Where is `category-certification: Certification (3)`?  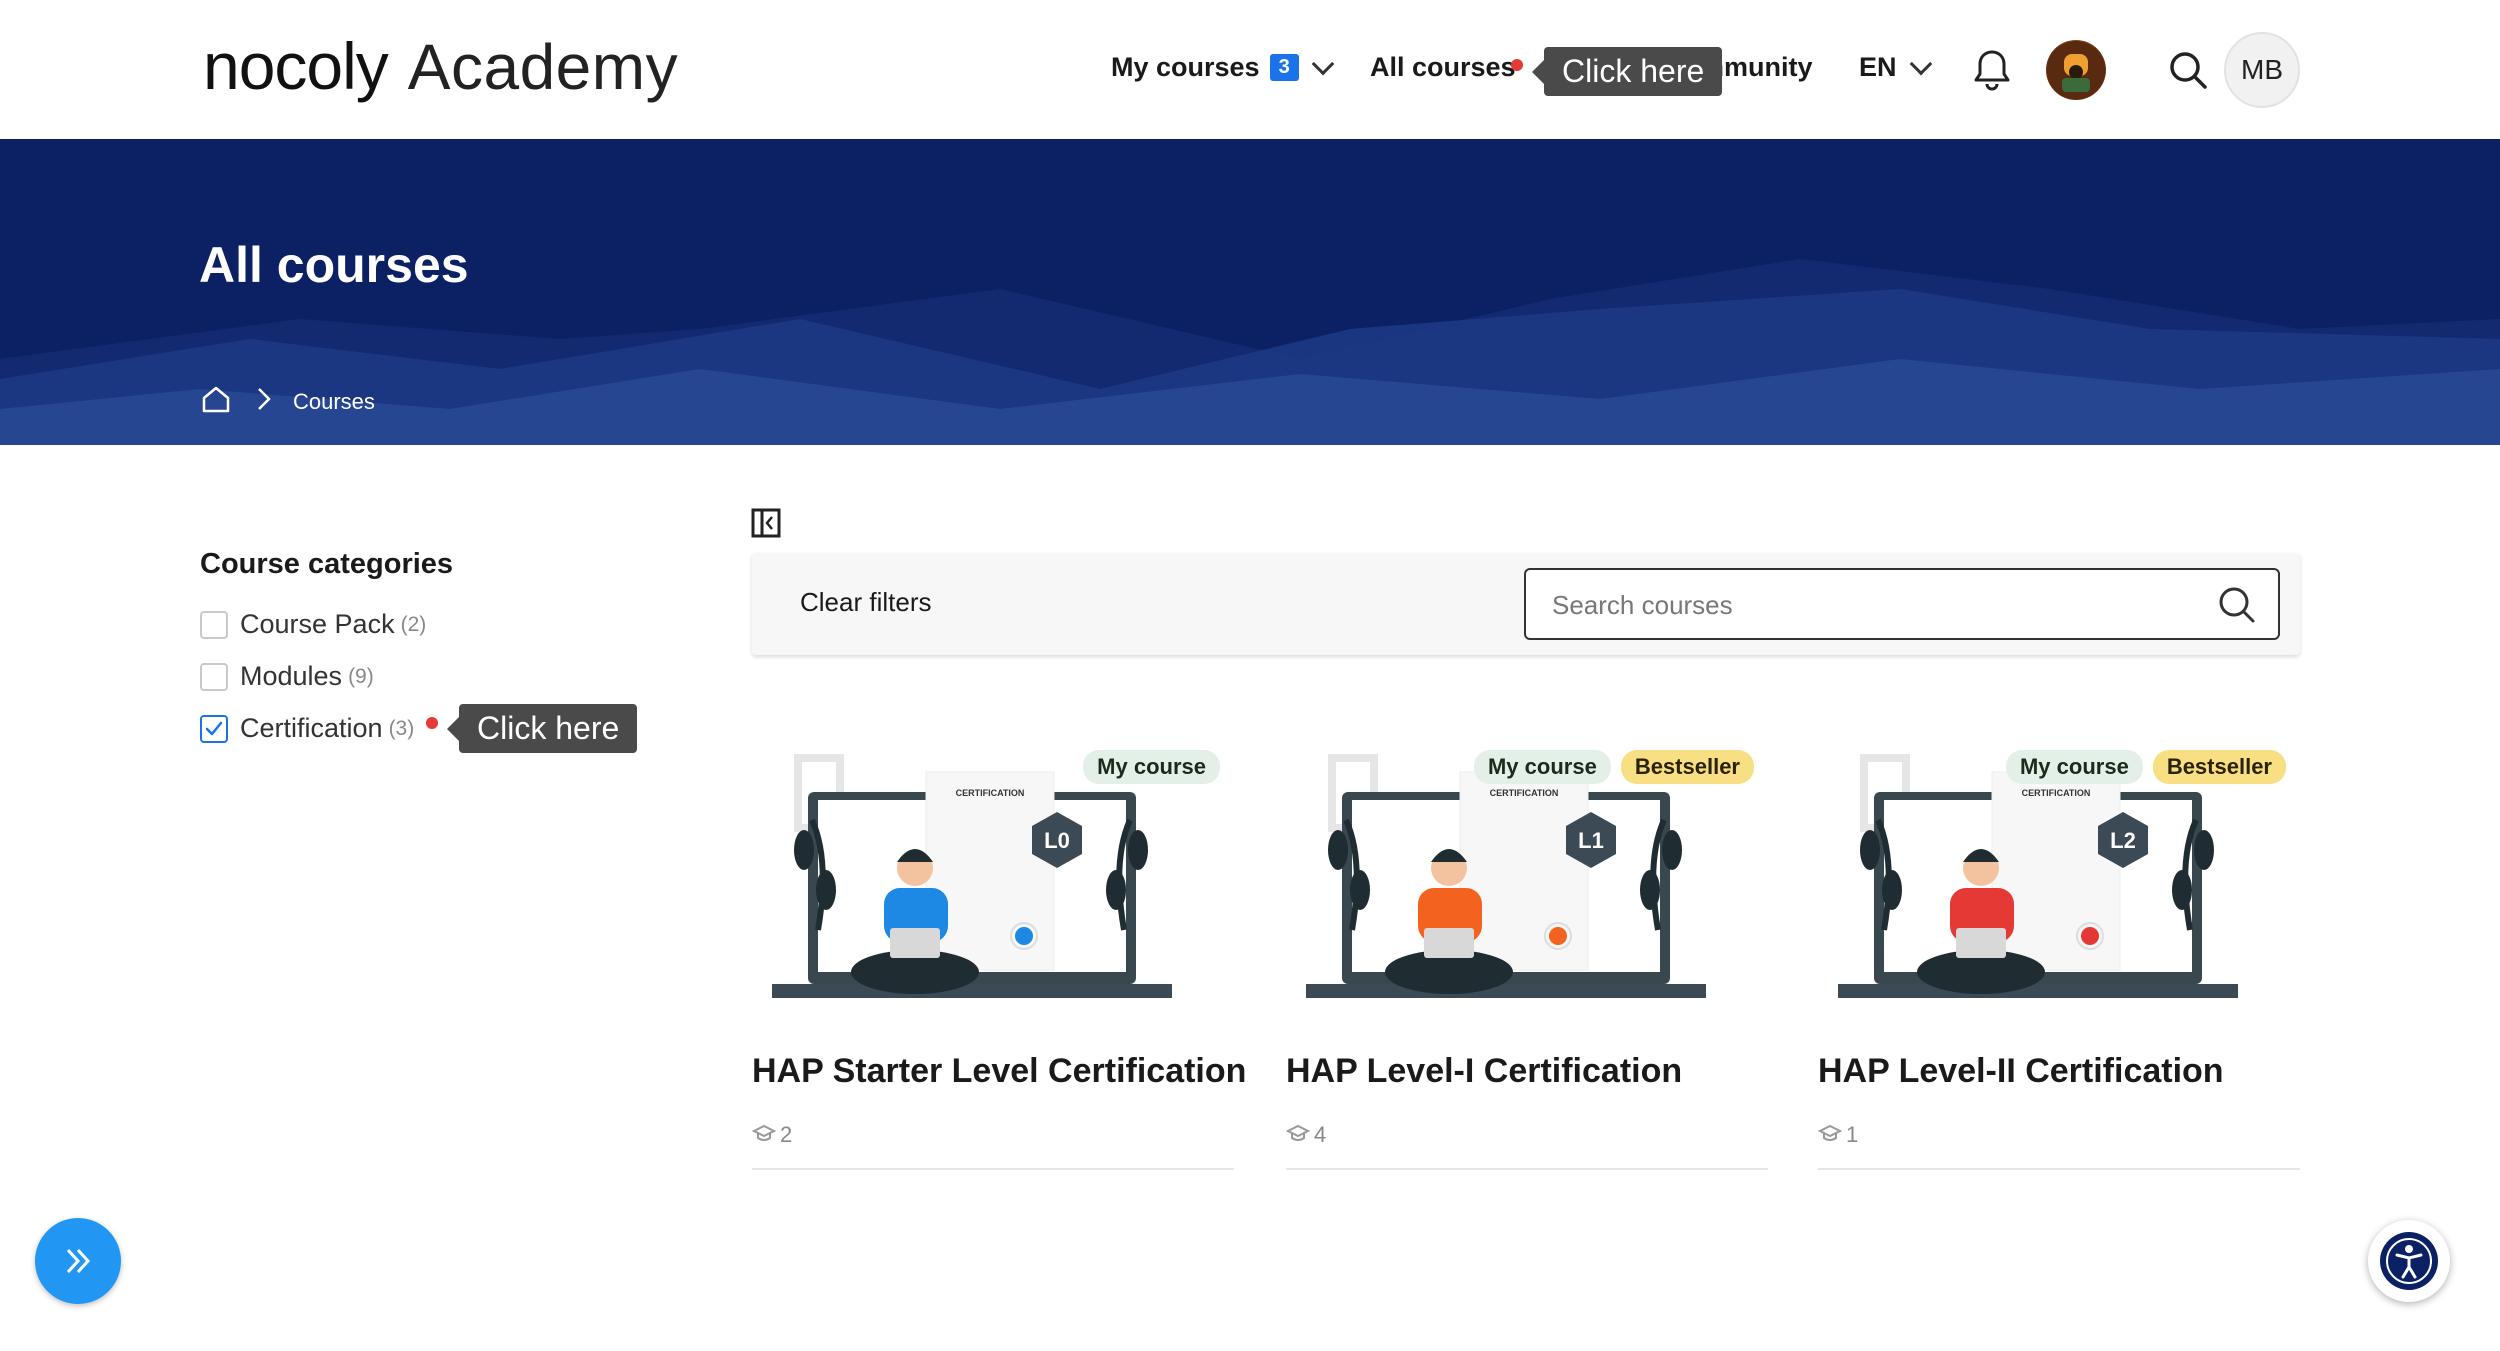 category-certification: Certification (3) is located at coordinates (307, 728).